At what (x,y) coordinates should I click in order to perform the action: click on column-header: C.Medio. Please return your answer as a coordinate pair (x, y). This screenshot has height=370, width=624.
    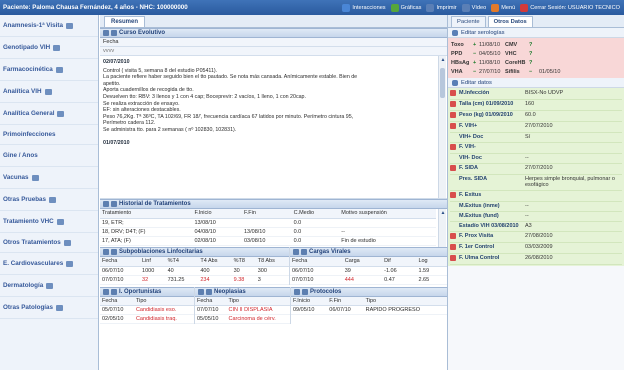
    Looking at the image, I should click on (315, 214).